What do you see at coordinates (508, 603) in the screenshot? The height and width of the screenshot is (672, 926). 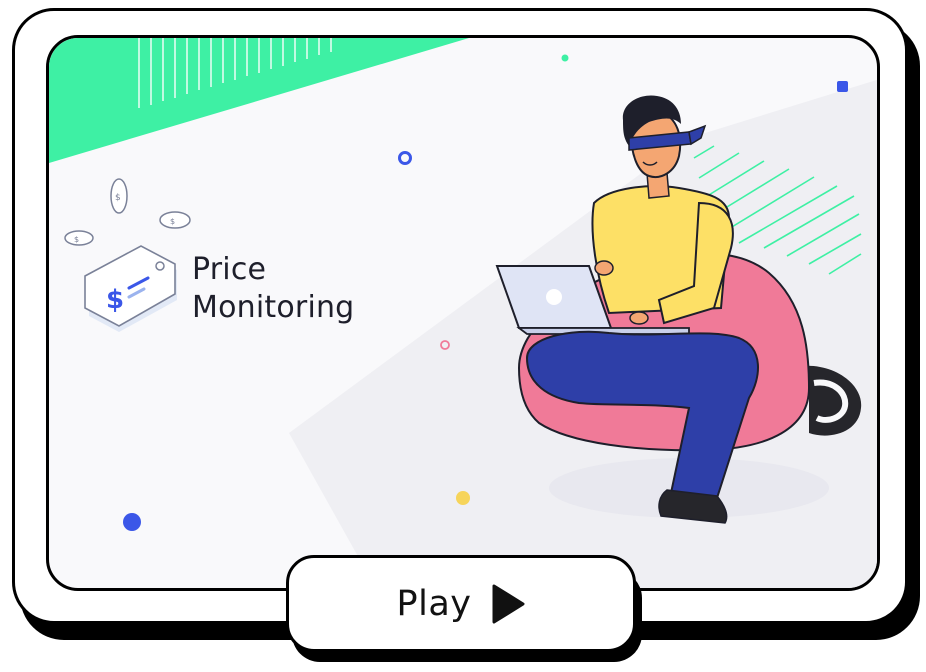 I see `play-icon` at bounding box center [508, 603].